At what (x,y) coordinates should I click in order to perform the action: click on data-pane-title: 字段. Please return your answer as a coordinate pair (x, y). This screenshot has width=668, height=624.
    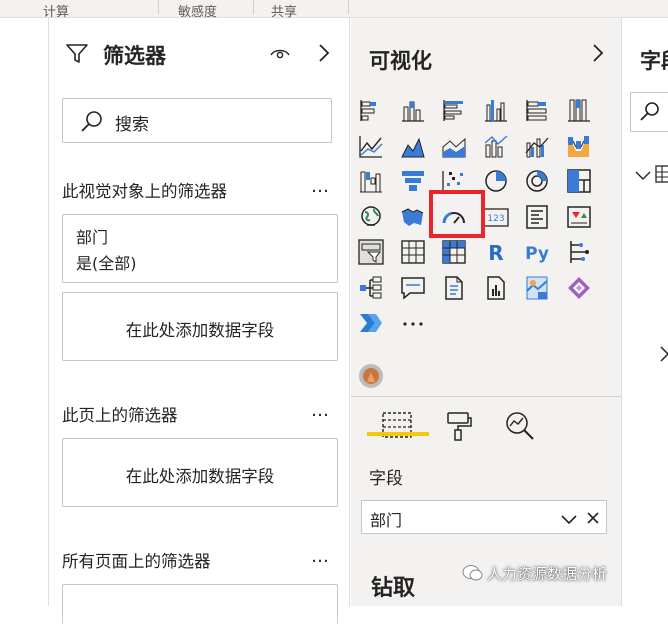
    Looking at the image, I should click on (654, 61).